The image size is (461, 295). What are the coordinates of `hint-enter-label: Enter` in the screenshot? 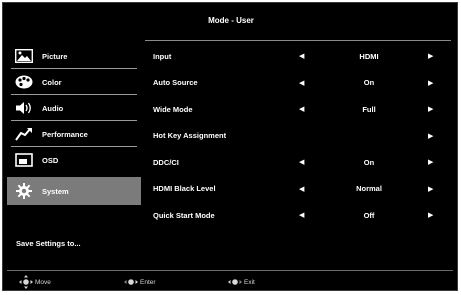 It's located at (148, 282).